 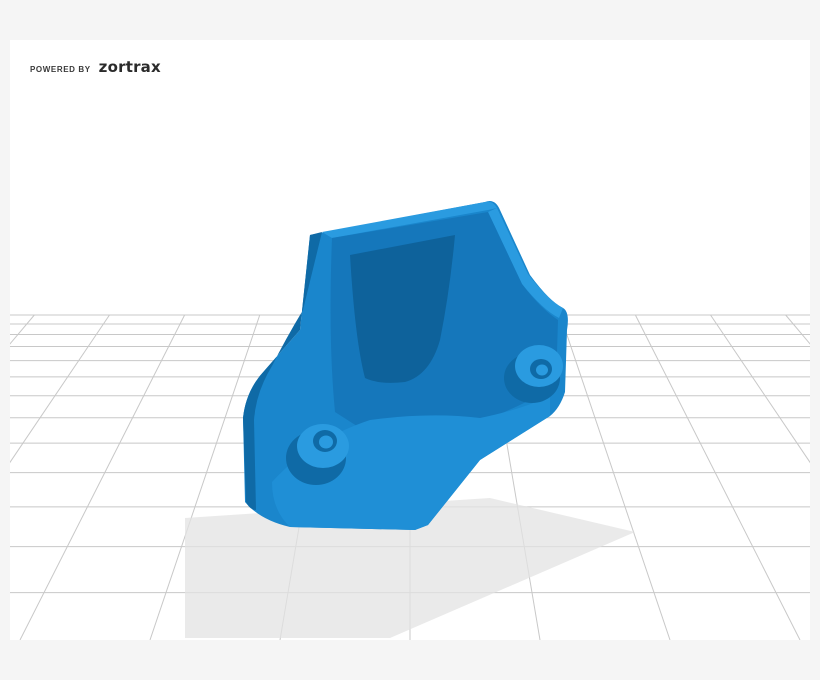 What do you see at coordinates (129, 67) in the screenshot?
I see `zortrax-logo: zortrax` at bounding box center [129, 67].